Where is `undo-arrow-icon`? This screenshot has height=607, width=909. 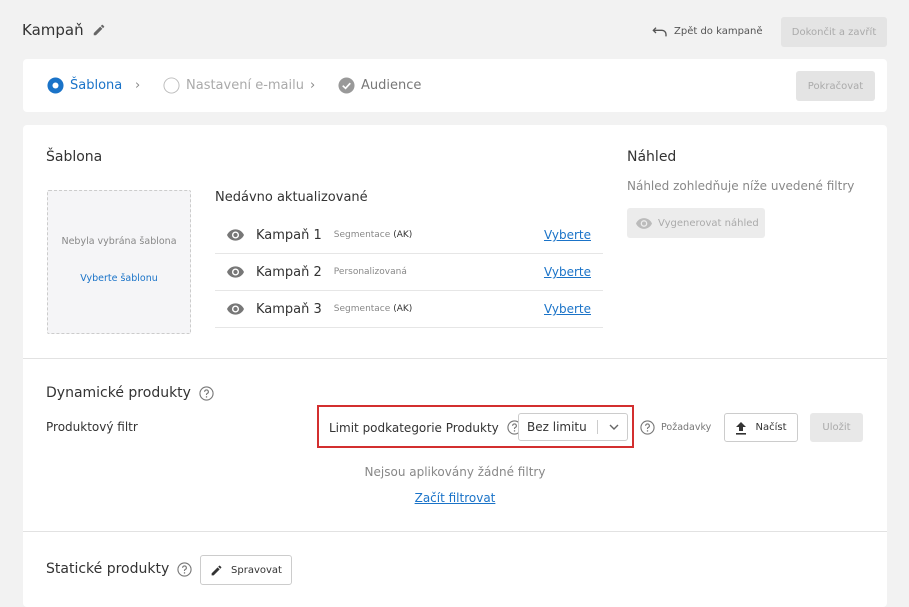
undo-arrow-icon is located at coordinates (660, 31).